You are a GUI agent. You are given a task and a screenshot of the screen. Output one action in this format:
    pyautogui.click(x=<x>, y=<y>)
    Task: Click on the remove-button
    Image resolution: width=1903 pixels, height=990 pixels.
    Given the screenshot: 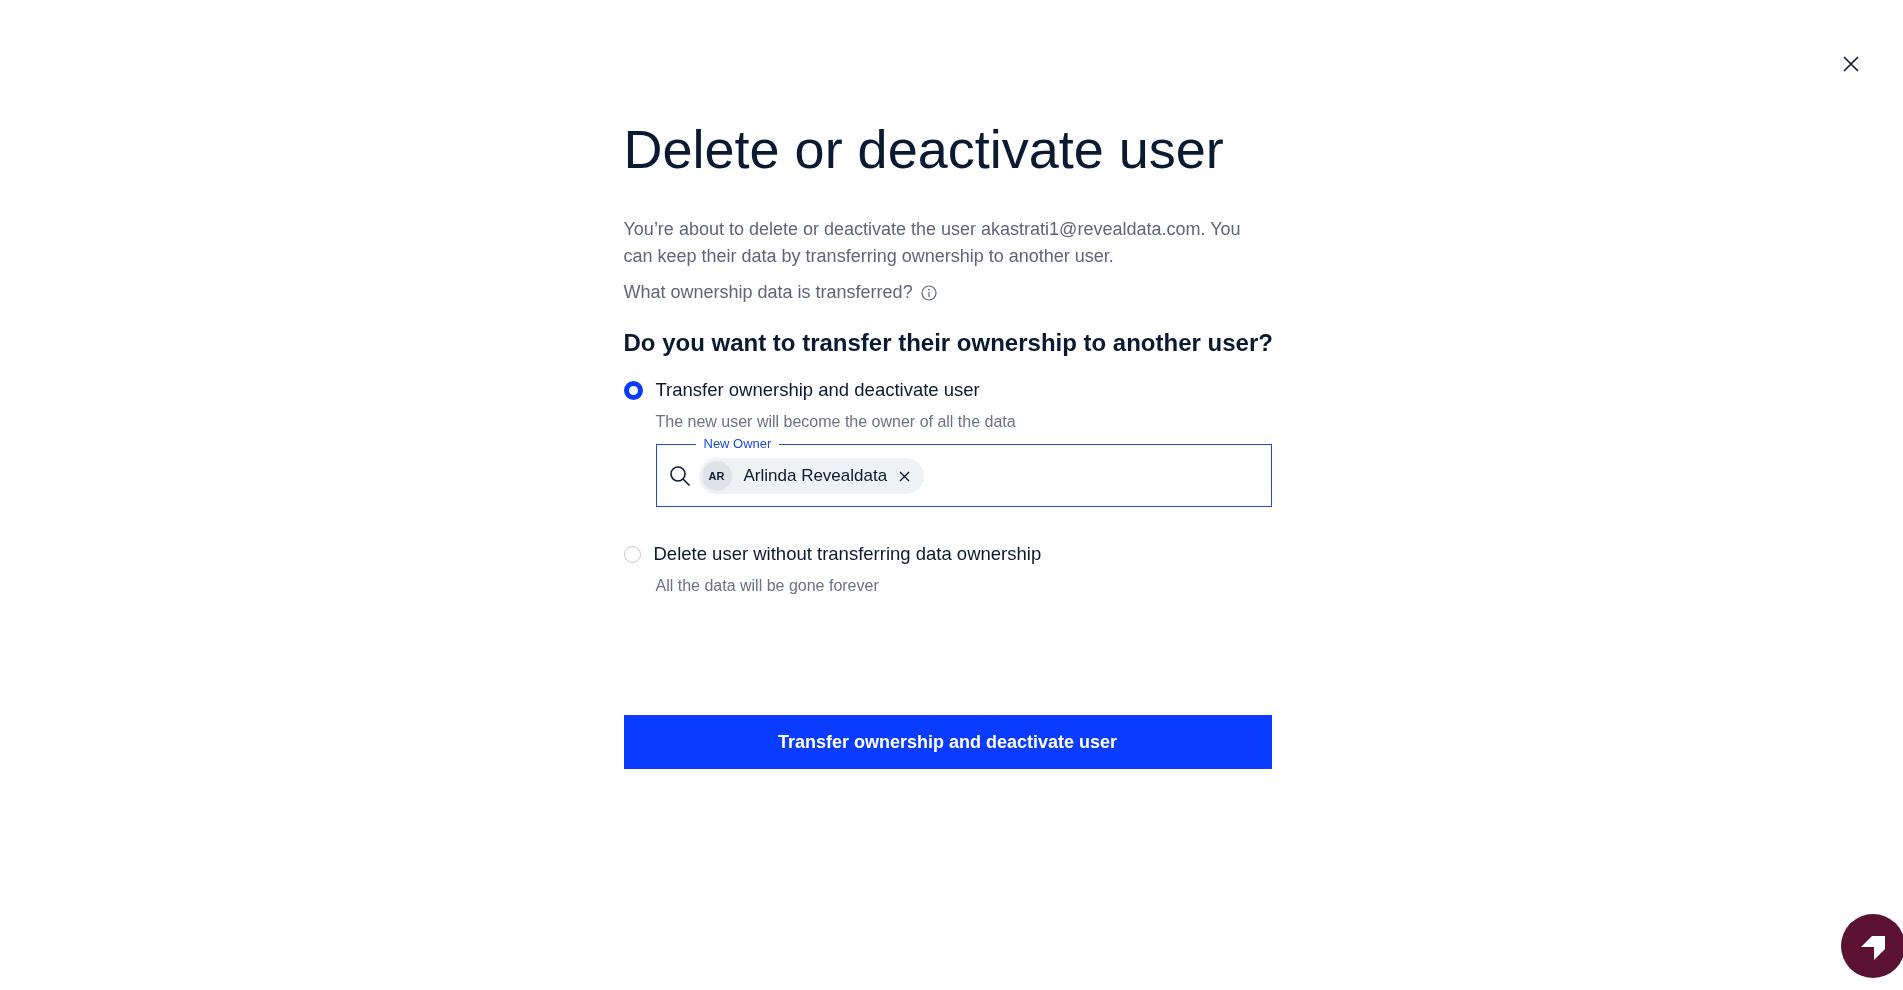 What is the action you would take?
    pyautogui.click(x=905, y=476)
    